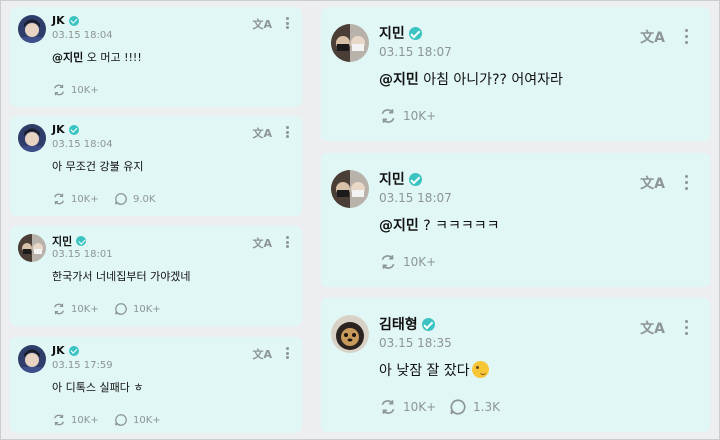 Image resolution: width=720 pixels, height=440 pixels. I want to click on post-timestamp: 03.15 17:59, so click(82, 365).